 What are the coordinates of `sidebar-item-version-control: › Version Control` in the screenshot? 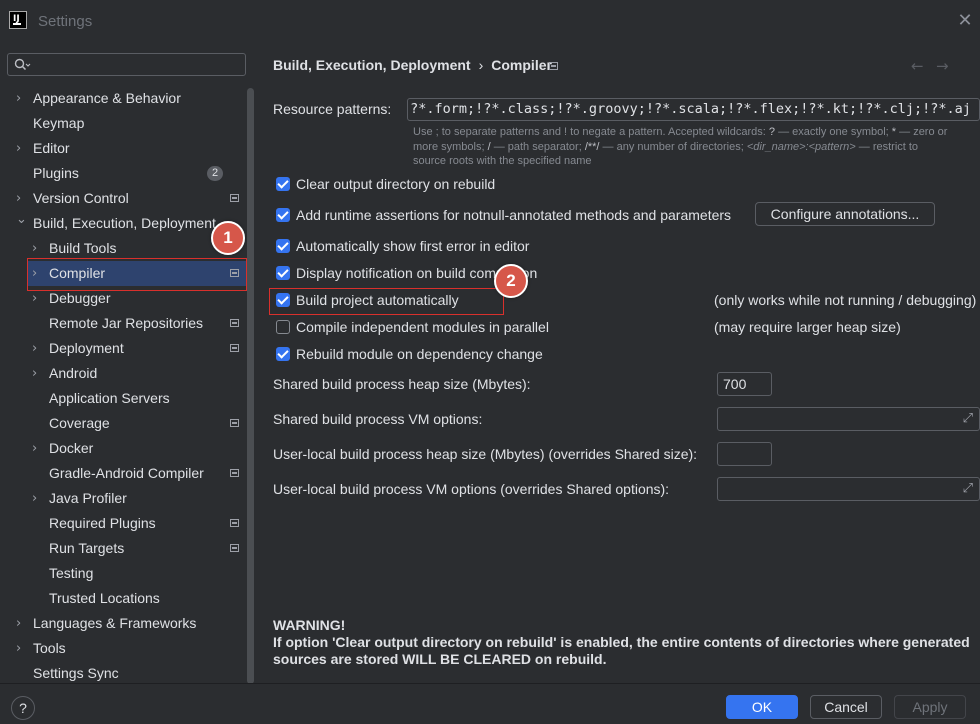 It's located at (125, 198).